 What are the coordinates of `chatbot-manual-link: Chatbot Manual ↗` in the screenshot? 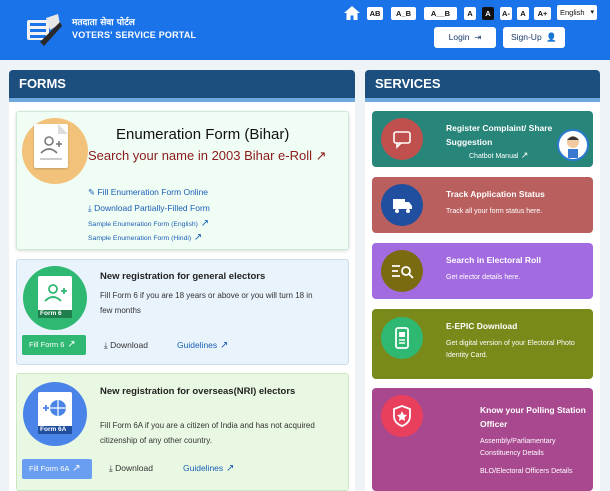 It's located at (498, 156).